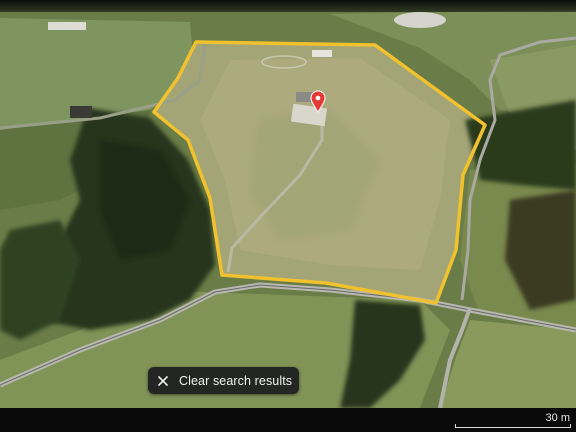  Describe the element at coordinates (81, 112) in the screenshot. I see `neighbor-building` at that location.